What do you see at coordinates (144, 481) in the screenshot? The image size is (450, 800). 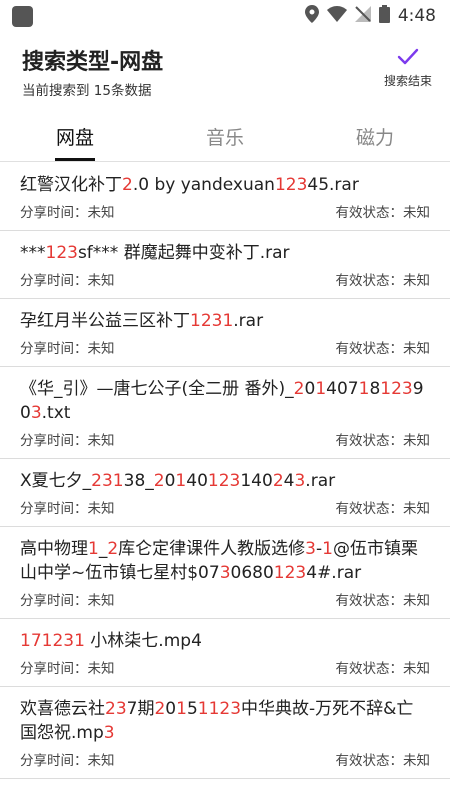 I see `title-text: 8_` at bounding box center [144, 481].